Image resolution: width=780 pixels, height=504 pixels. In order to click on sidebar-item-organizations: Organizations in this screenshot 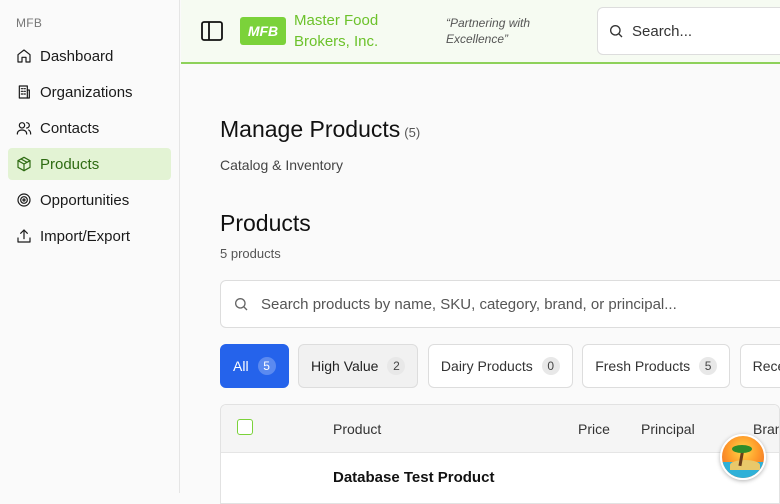, I will do `click(89, 92)`.